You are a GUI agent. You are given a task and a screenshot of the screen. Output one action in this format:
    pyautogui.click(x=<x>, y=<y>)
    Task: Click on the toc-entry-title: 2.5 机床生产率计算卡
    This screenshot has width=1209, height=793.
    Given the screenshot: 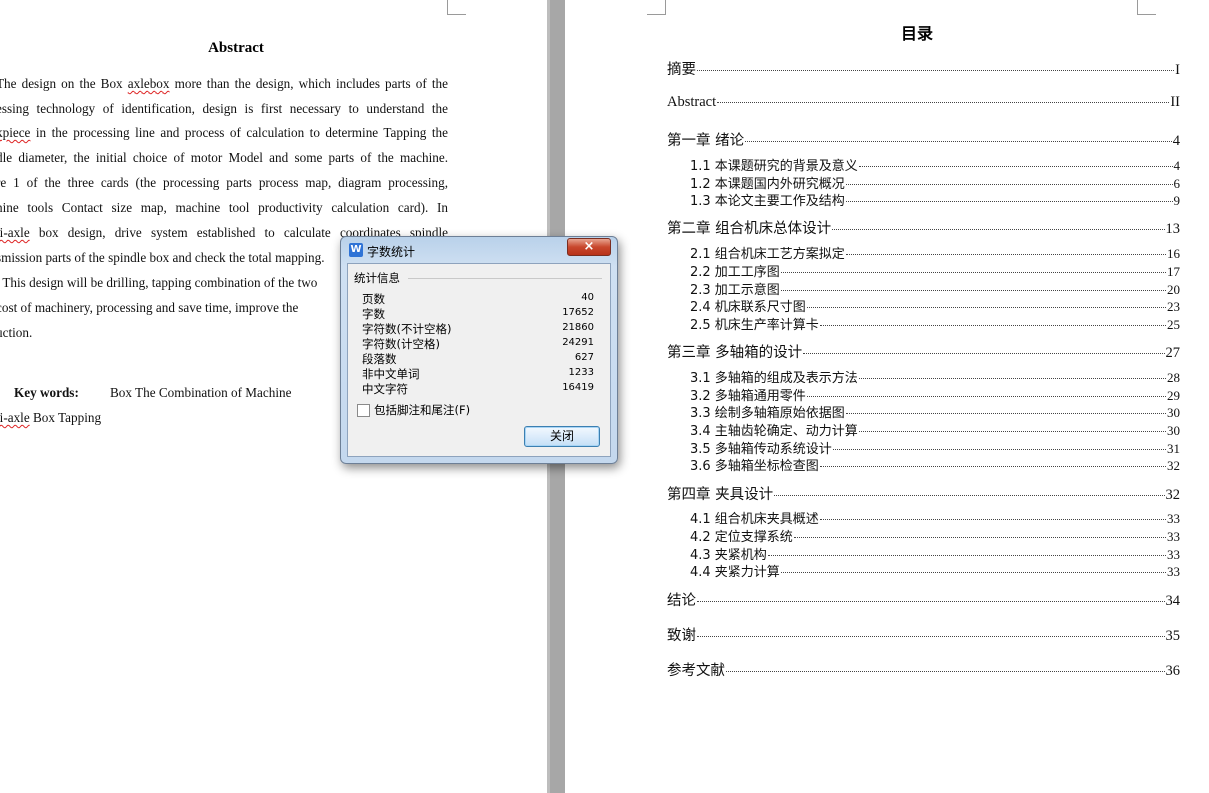 What is the action you would take?
    pyautogui.click(x=754, y=325)
    